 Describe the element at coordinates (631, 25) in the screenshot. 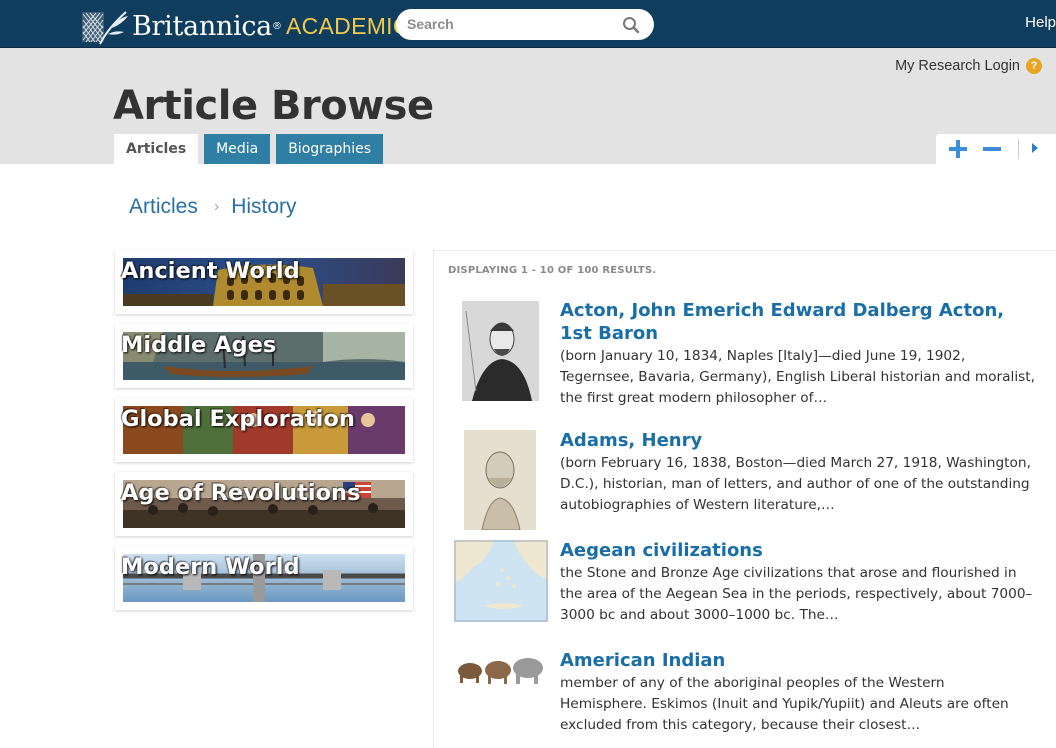

I see `search-icon` at that location.